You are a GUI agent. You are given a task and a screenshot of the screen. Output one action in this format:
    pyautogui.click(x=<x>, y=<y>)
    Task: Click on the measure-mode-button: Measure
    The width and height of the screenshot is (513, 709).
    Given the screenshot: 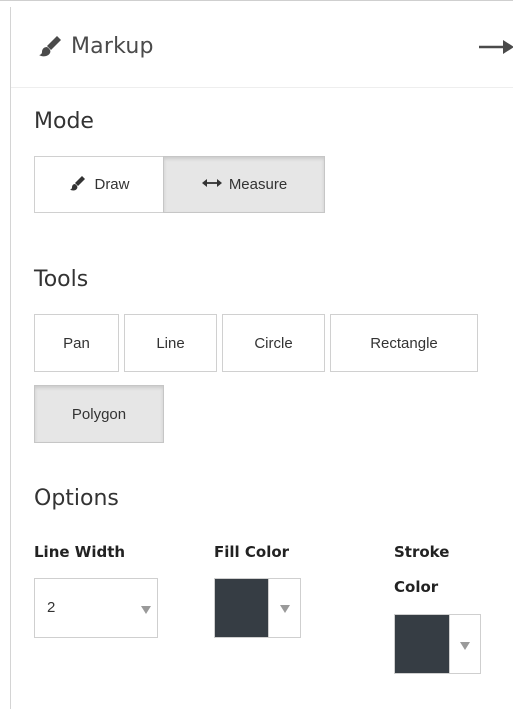 What is the action you would take?
    pyautogui.click(x=244, y=184)
    